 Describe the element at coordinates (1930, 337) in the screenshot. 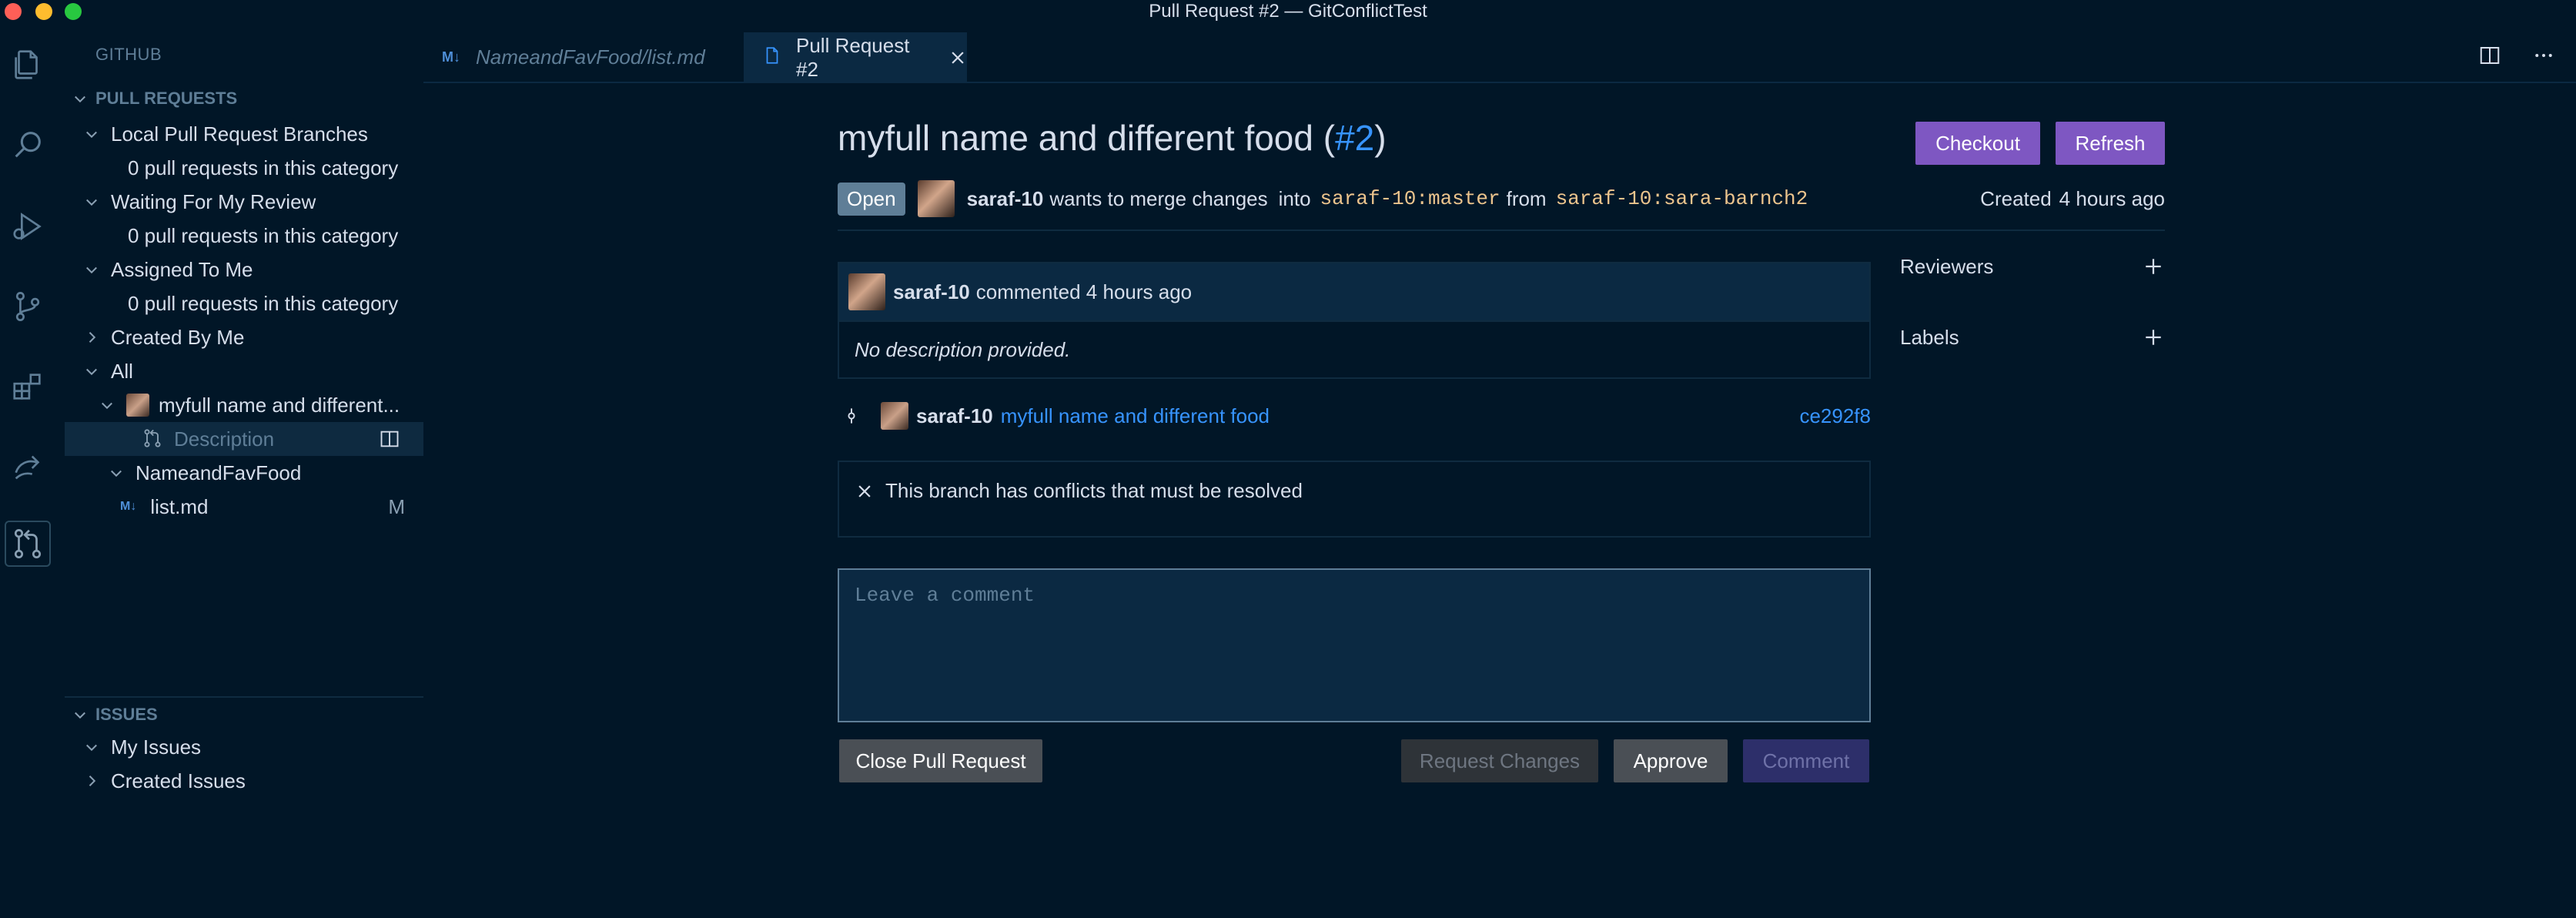

I see `labels-label: Labels` at that location.